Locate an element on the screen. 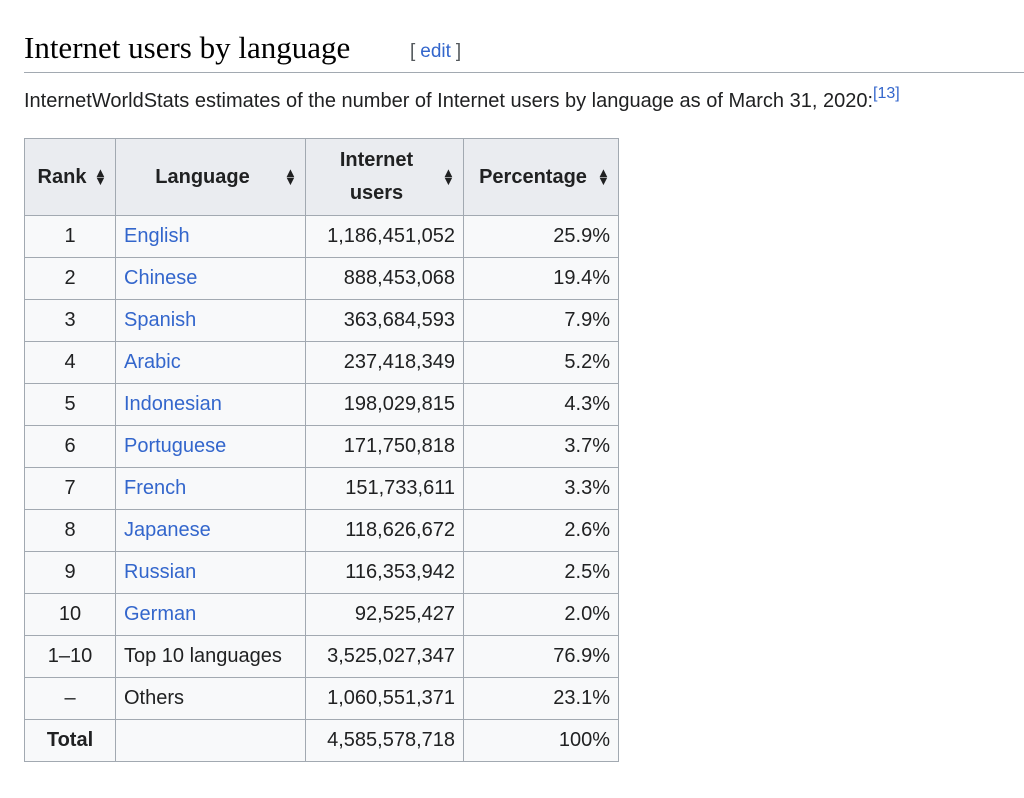  table-row: 7 French 151,733,611 3.3% is located at coordinates (321, 488).